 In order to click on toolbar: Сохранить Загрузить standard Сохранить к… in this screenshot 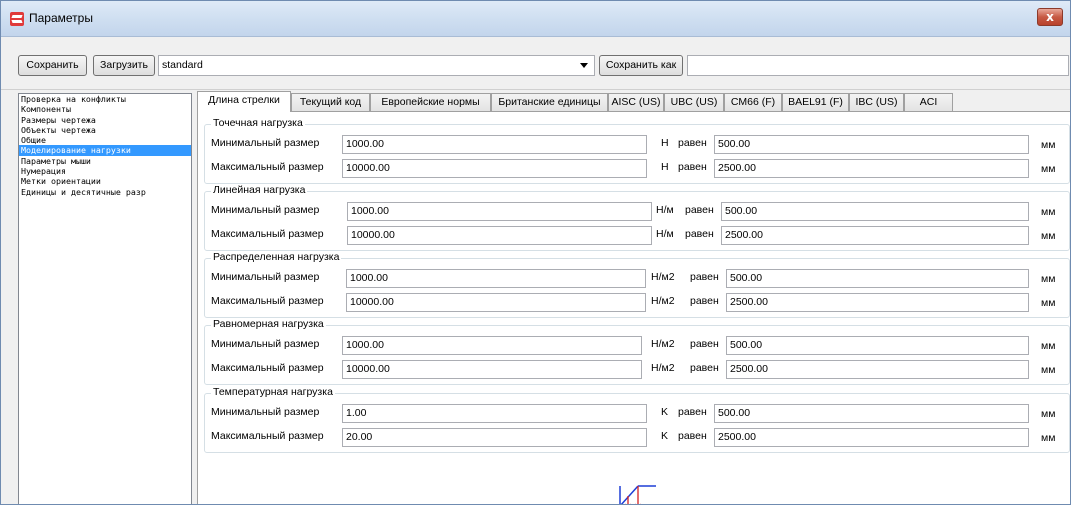, I will do `click(535, 64)`.